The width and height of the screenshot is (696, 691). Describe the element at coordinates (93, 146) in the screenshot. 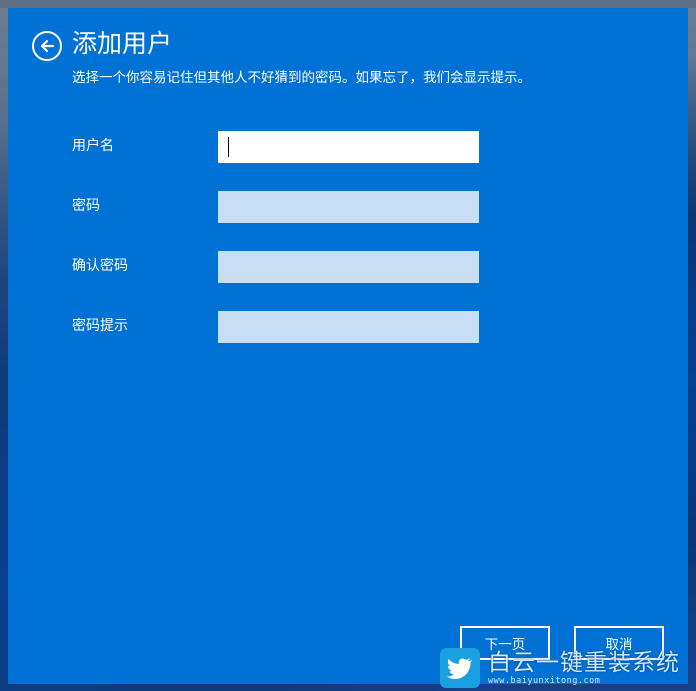

I see `username-label: 用户名` at that location.